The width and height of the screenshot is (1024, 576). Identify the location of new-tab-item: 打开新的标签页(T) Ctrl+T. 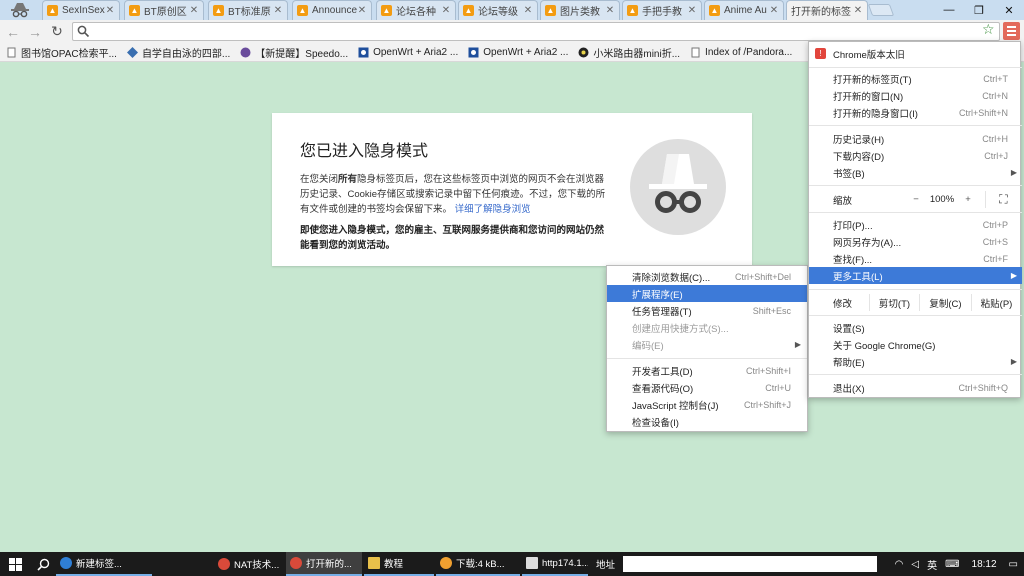
(915, 78).